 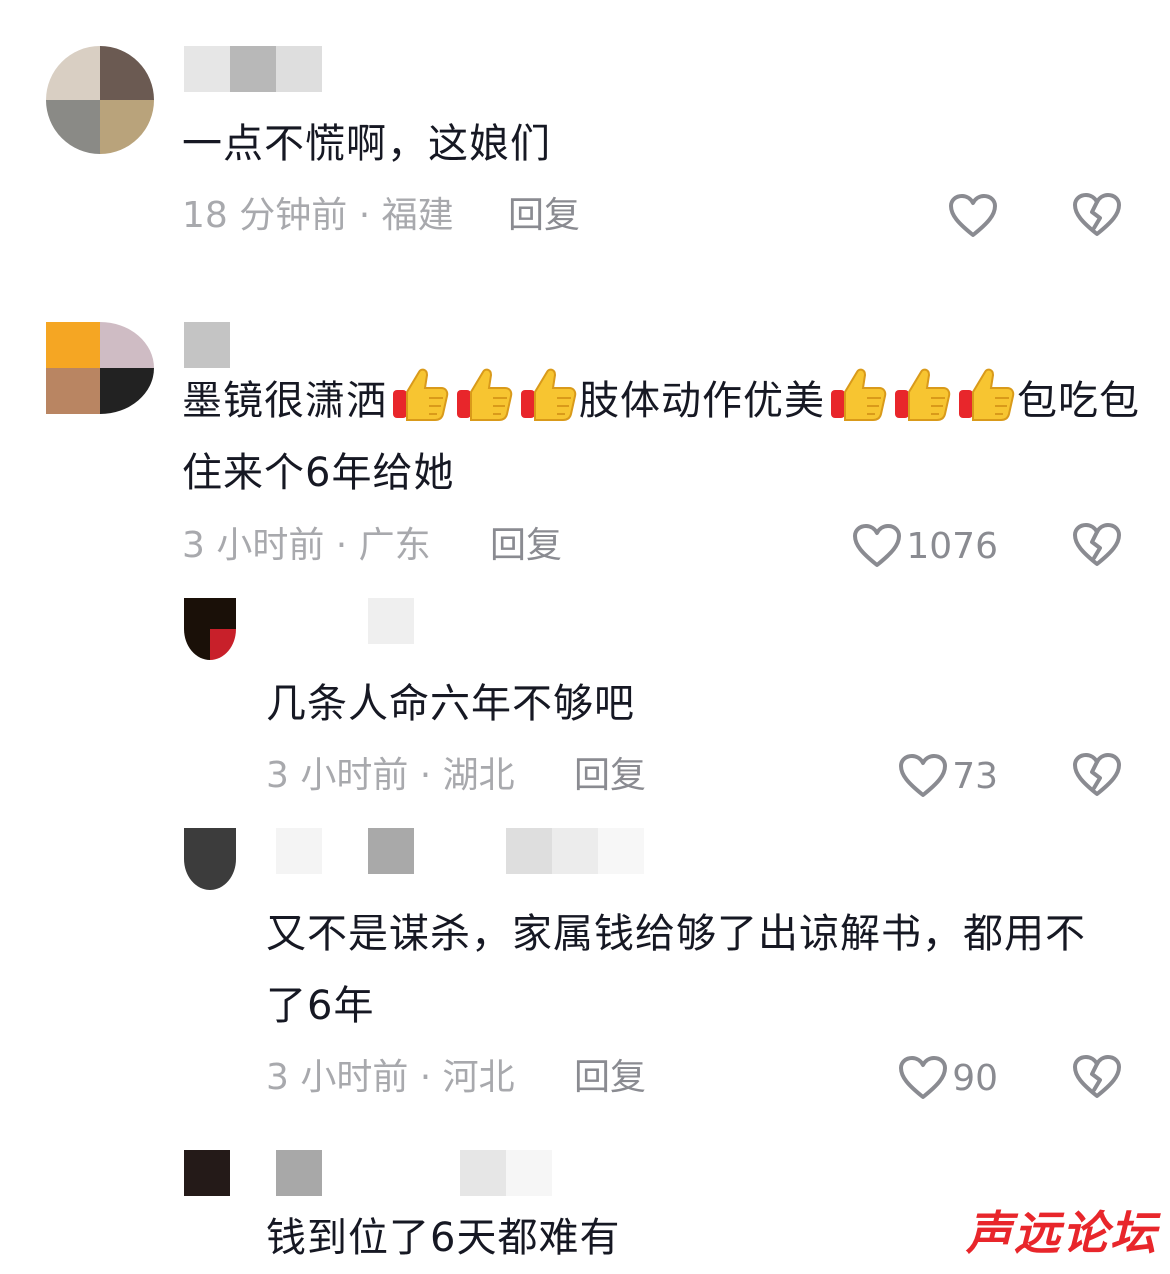 What do you see at coordinates (928, 216) in the screenshot?
I see `like-button` at bounding box center [928, 216].